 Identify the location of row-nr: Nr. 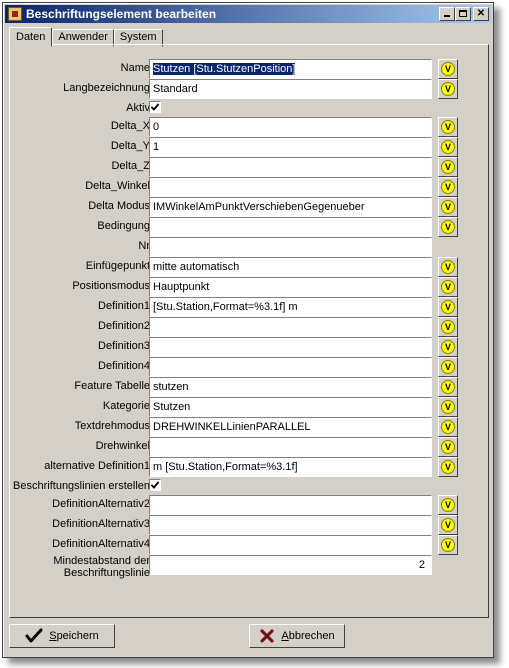
(248, 247).